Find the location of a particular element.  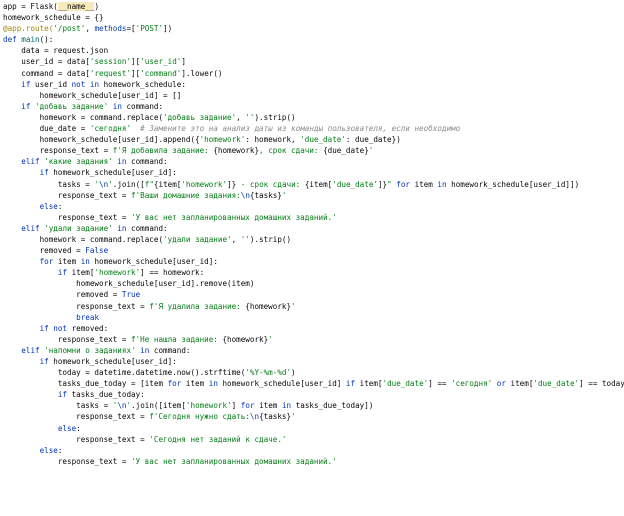

code-line: homework_schedule[user_id] = [] is located at coordinates (313, 95).